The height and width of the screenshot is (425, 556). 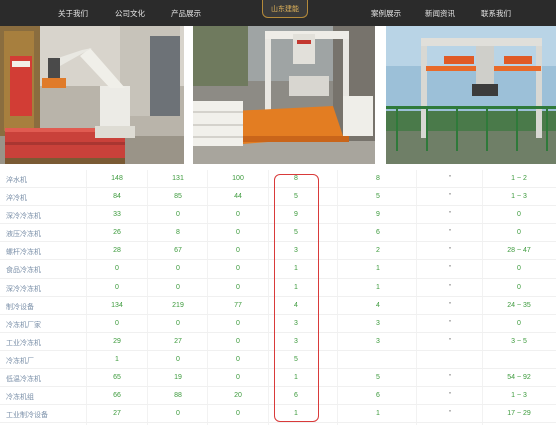 What do you see at coordinates (117, 414) in the screenshot?
I see `value-cell: 27` at bounding box center [117, 414].